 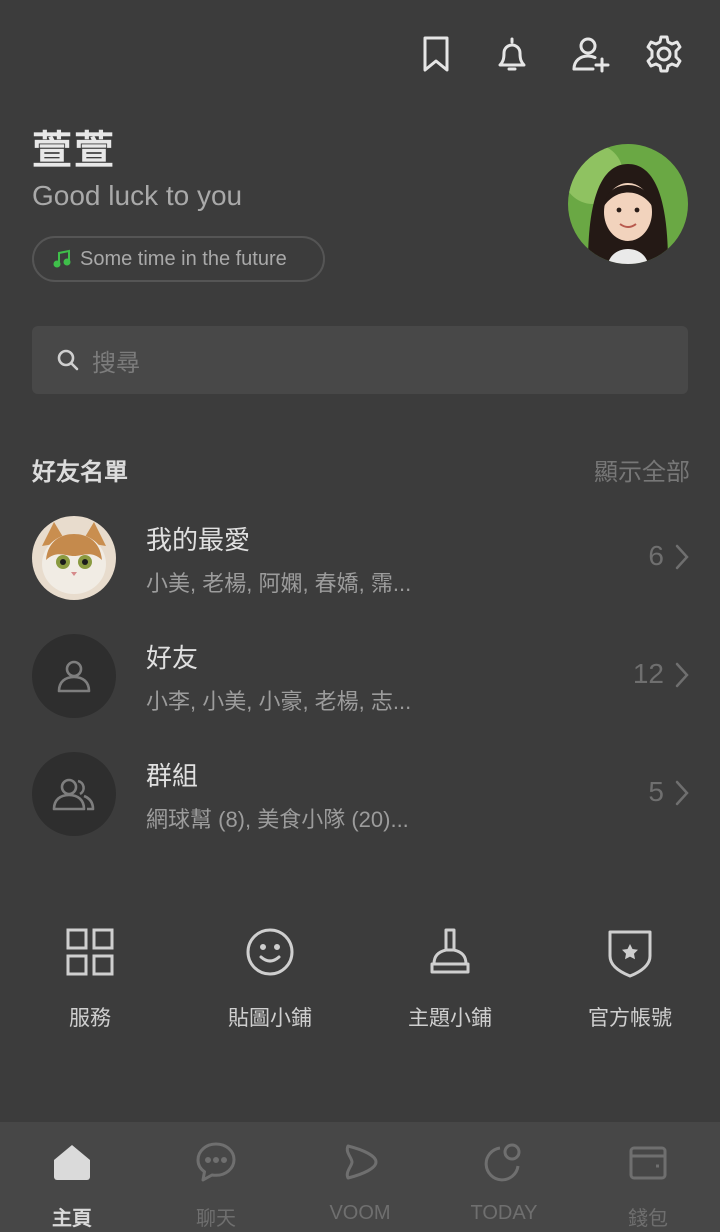 What do you see at coordinates (270, 1018) in the screenshot?
I see `sticker-shop-label: 貼圖小鋪` at bounding box center [270, 1018].